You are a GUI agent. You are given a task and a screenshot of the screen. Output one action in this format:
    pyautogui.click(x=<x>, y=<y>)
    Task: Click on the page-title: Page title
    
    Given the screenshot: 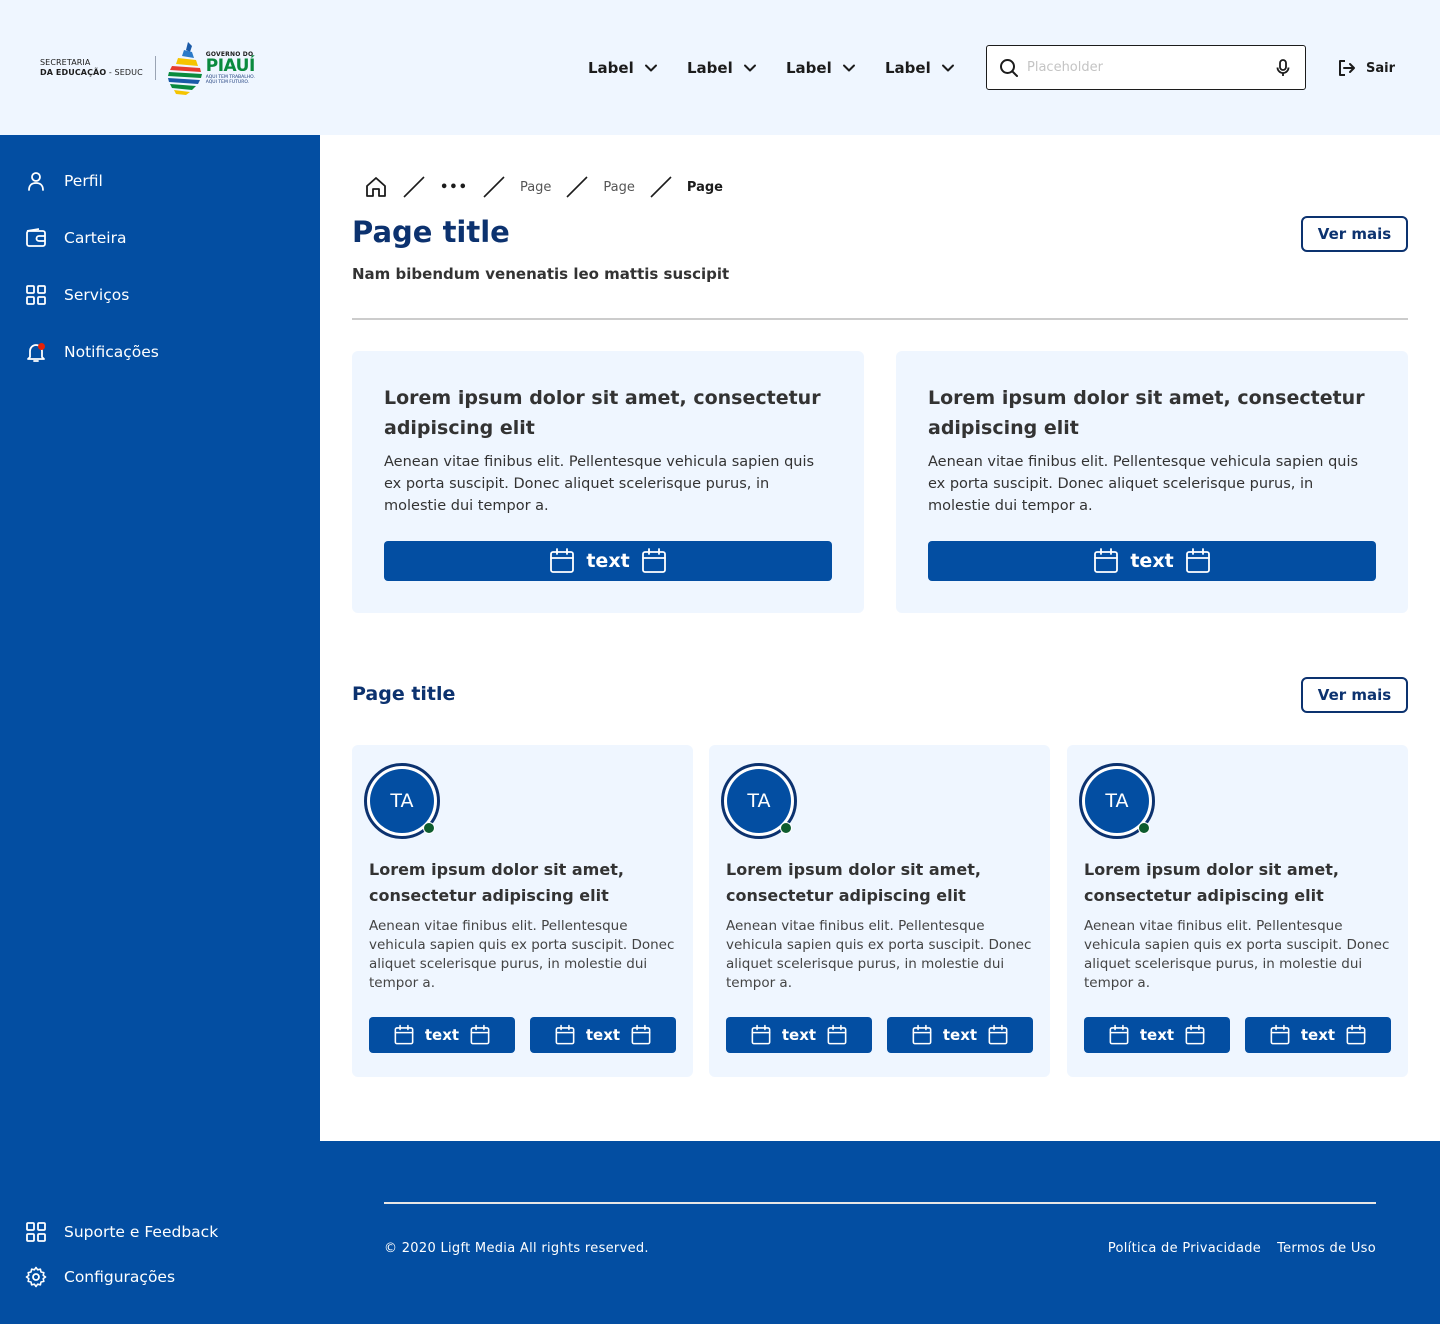 What is the action you would take?
    pyautogui.click(x=431, y=232)
    